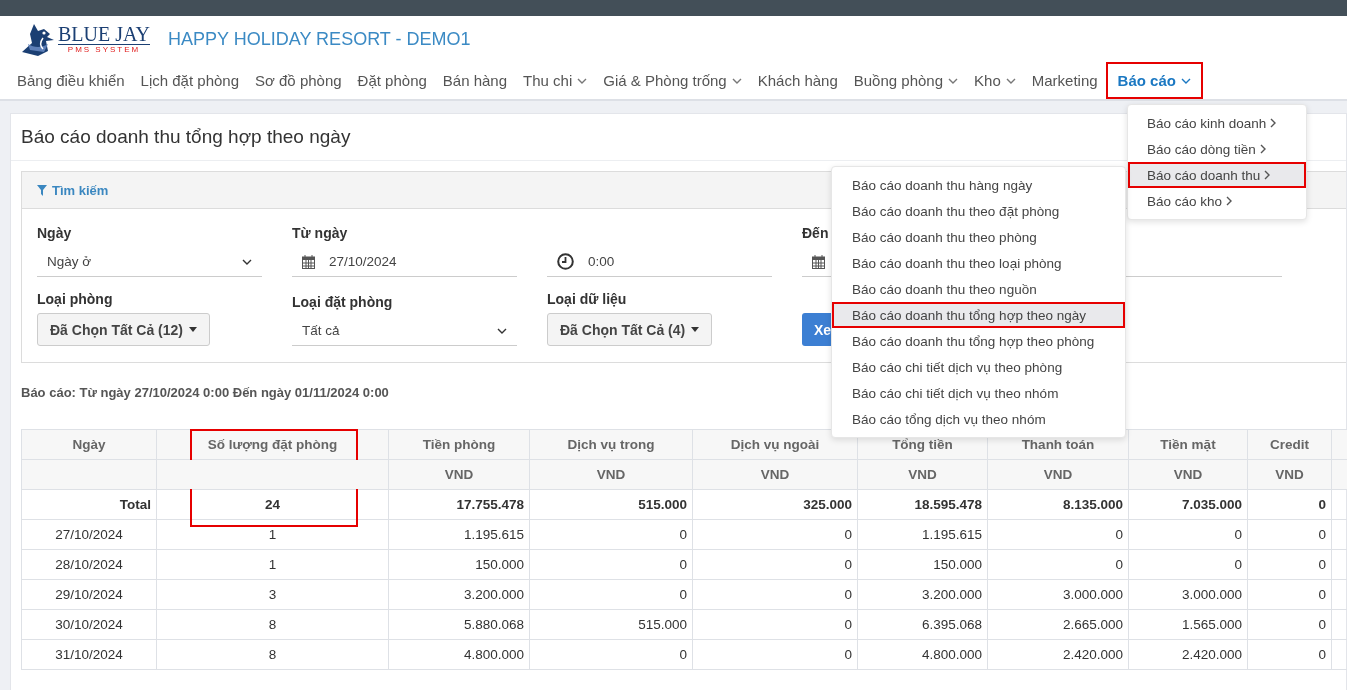  Describe the element at coordinates (104, 34) in the screenshot. I see `logo-name: BLUE JAY` at that location.